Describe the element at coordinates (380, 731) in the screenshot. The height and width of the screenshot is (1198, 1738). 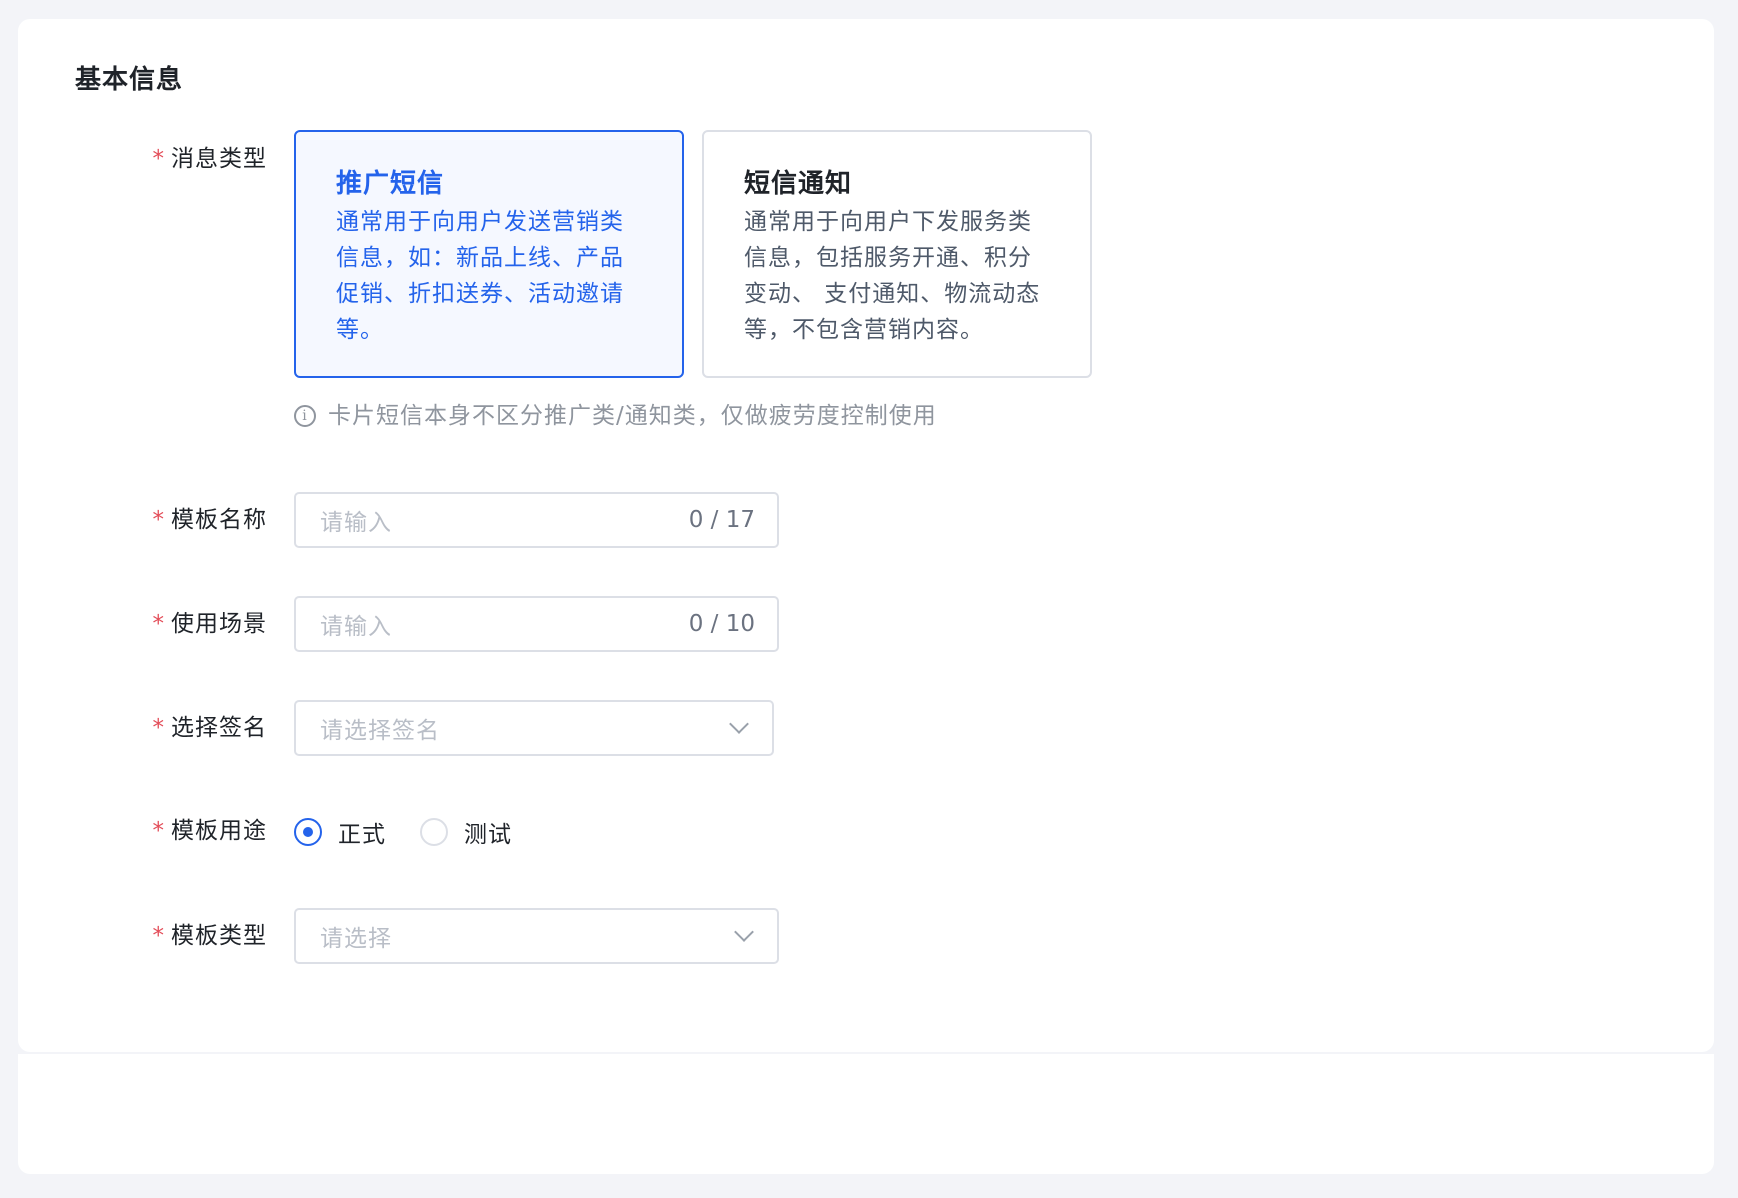
I see `select-placeholder: 请选择签名` at that location.